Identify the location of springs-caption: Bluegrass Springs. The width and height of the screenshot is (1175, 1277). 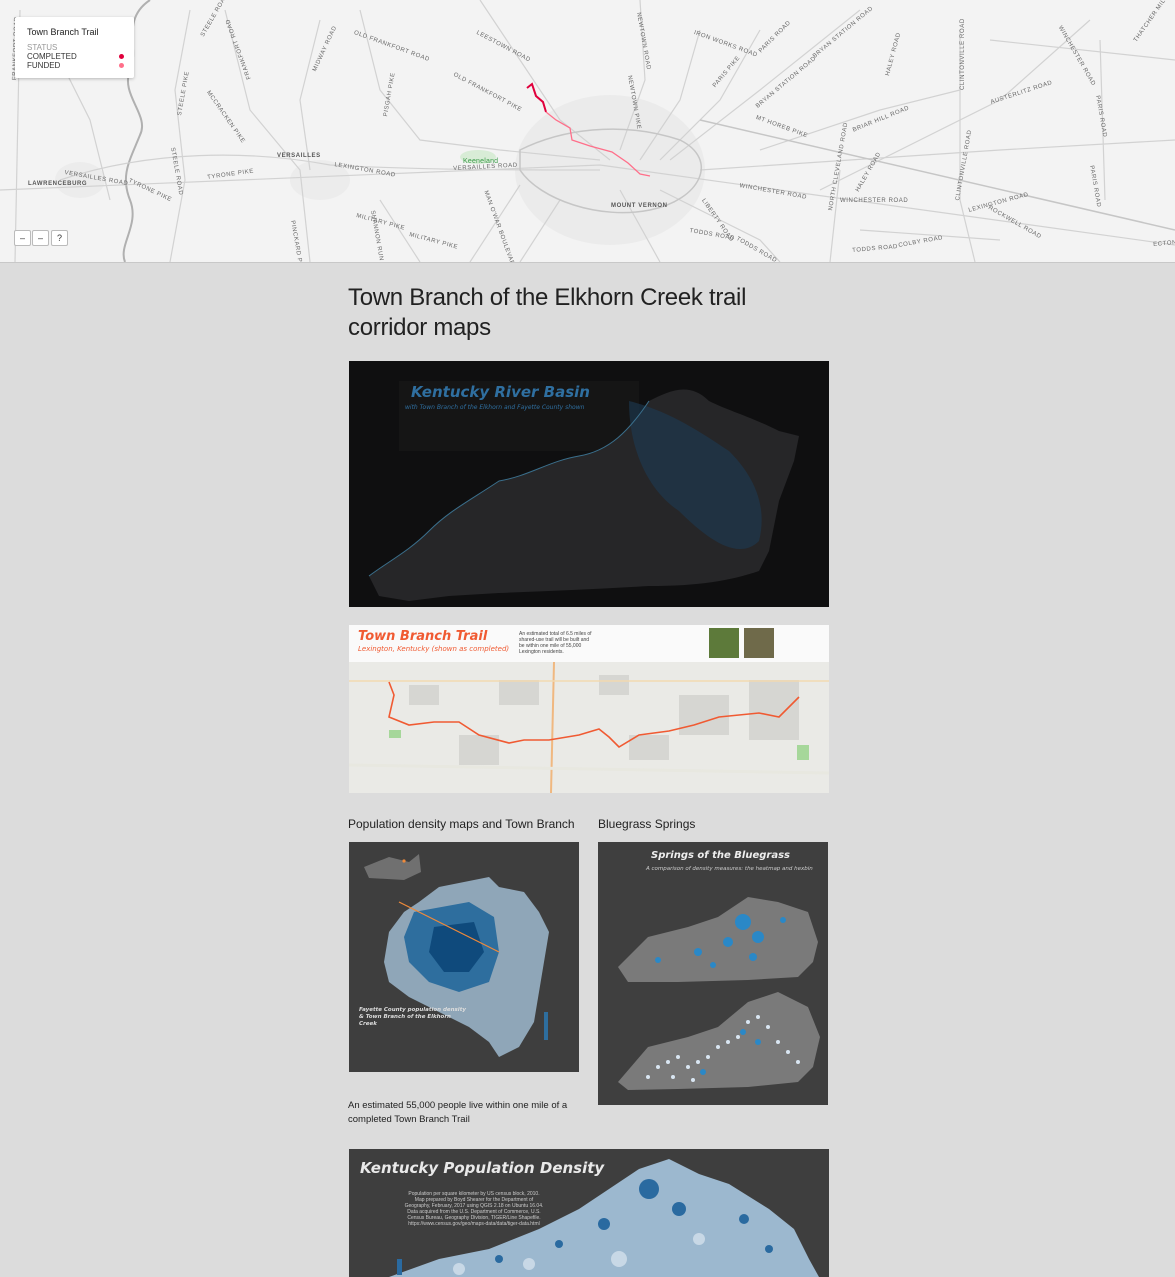
(647, 824).